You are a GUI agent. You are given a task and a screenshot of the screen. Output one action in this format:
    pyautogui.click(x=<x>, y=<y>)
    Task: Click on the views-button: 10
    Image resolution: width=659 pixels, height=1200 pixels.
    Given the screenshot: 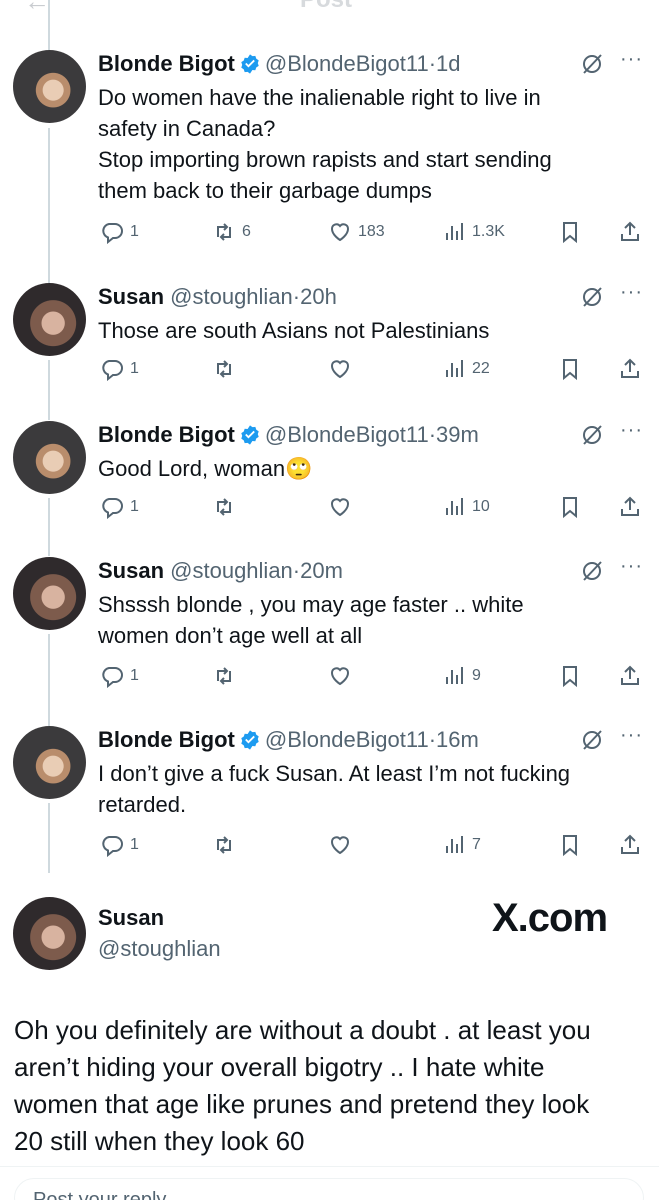 What is the action you would take?
    pyautogui.click(x=466, y=507)
    